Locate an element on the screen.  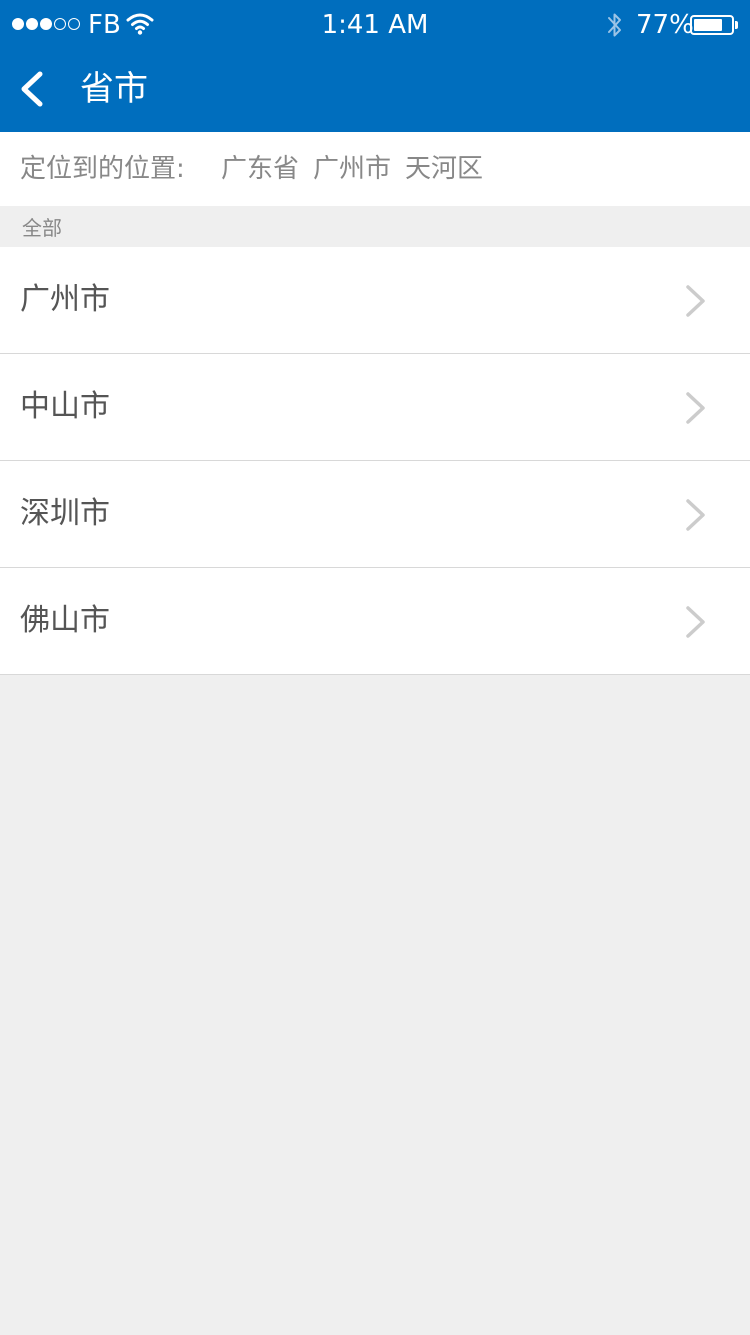
list-item: 中山市 is located at coordinates (375, 407).